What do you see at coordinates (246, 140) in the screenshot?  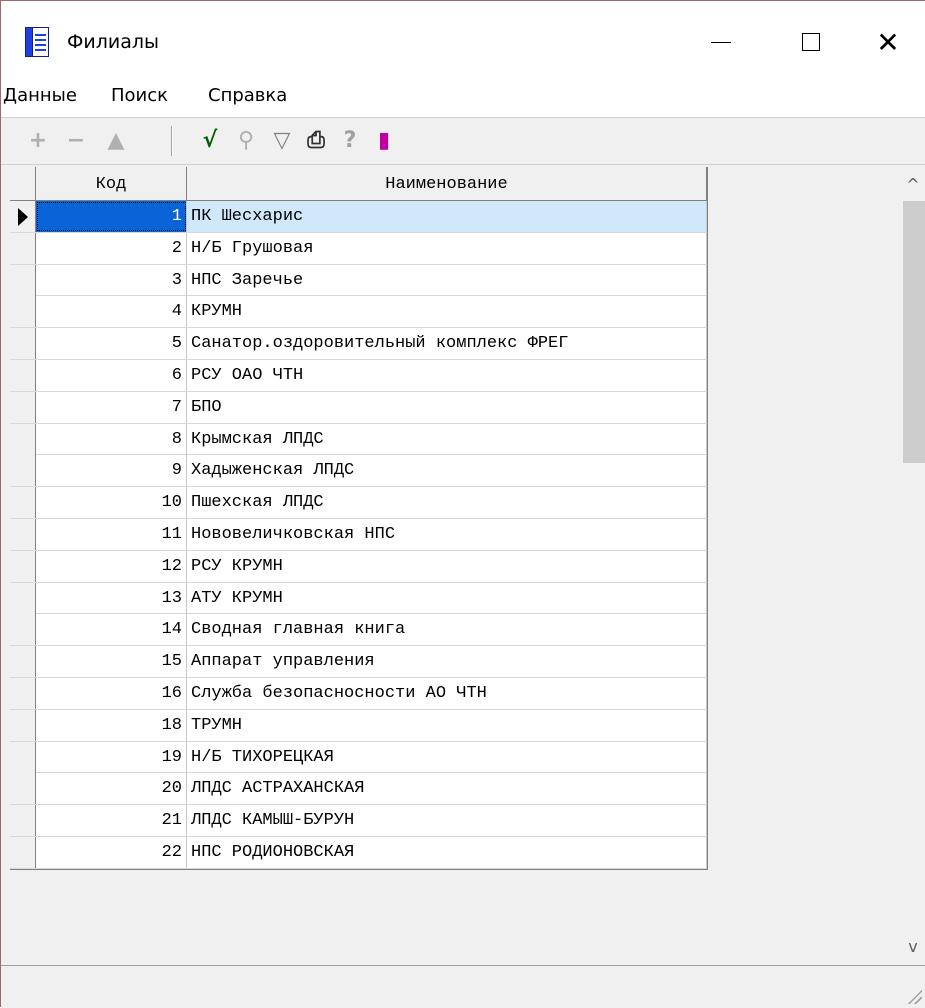 I see `find-button: ⚲` at bounding box center [246, 140].